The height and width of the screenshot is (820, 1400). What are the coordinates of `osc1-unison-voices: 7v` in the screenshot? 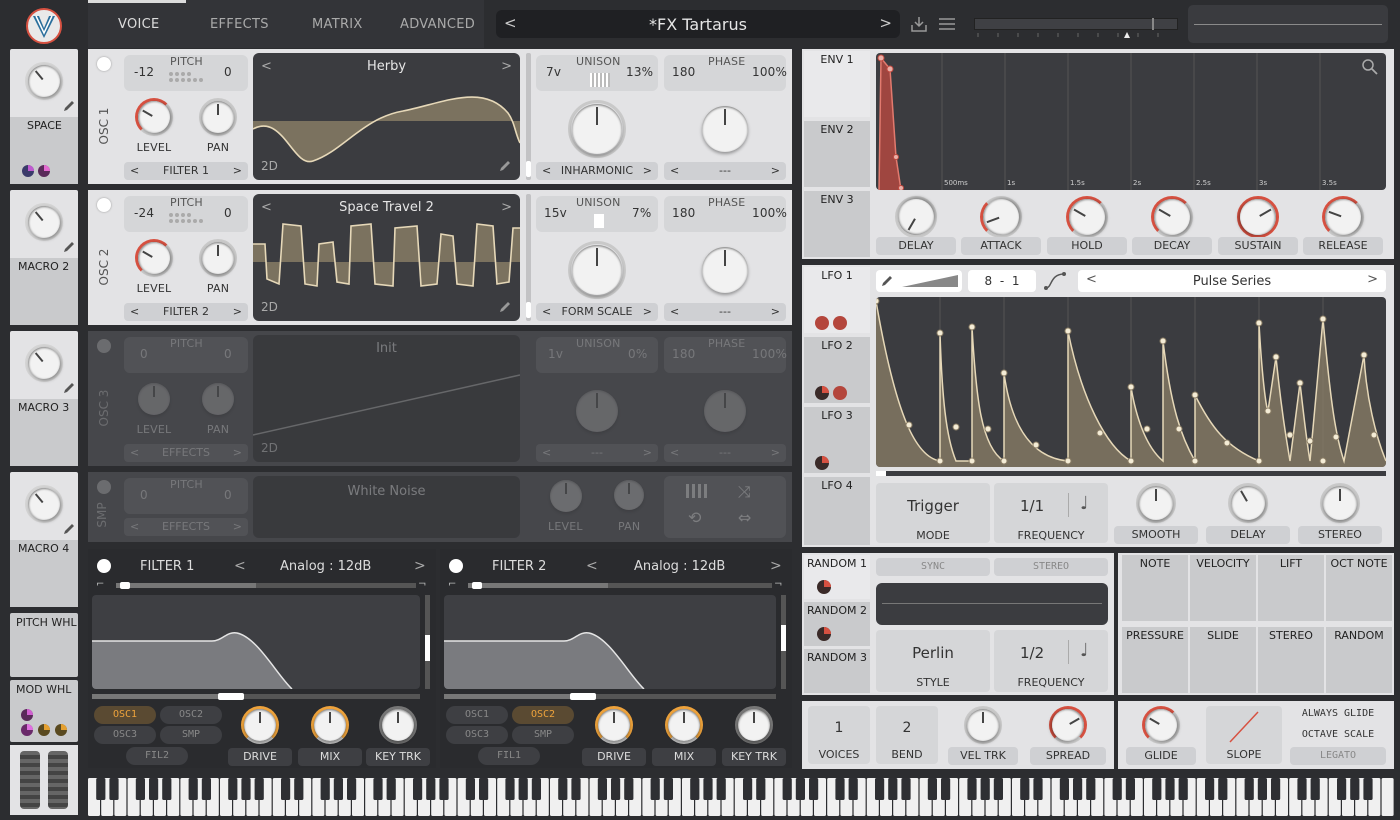 It's located at (553, 72).